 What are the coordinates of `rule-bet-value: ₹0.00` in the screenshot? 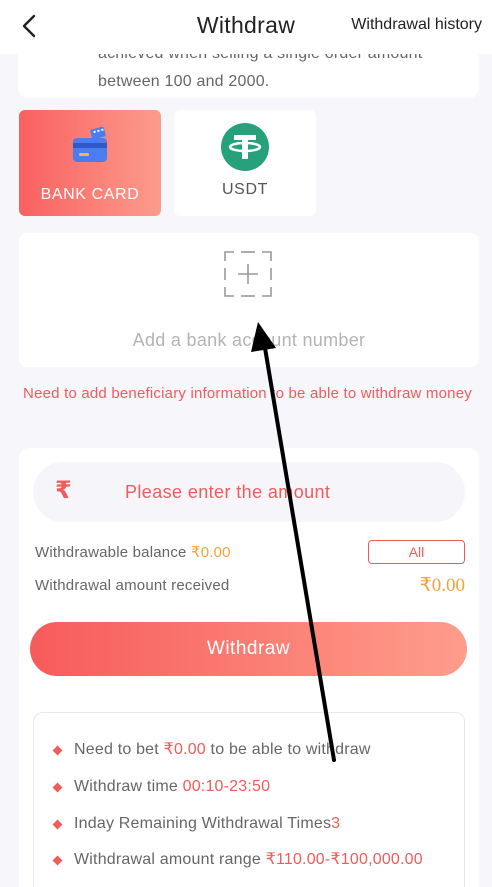 It's located at (184, 749).